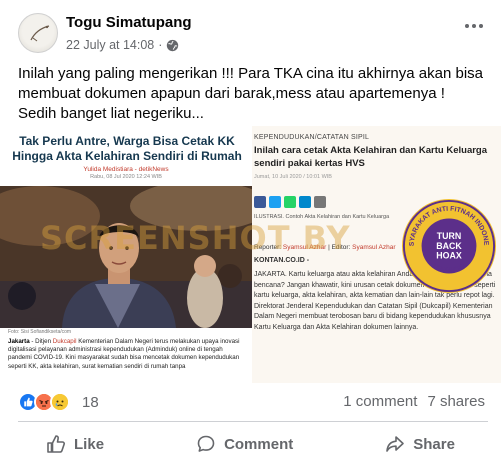 The height and width of the screenshot is (469, 501). I want to click on share-button: Share, so click(420, 444).